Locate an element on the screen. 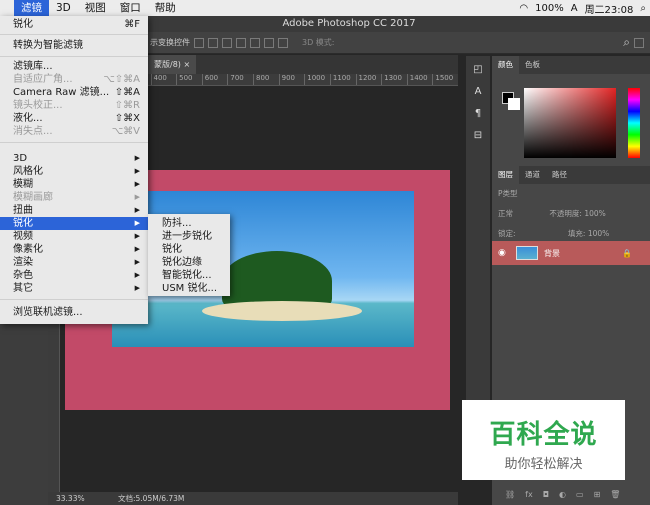  layer-thumbnail is located at coordinates (527, 253).